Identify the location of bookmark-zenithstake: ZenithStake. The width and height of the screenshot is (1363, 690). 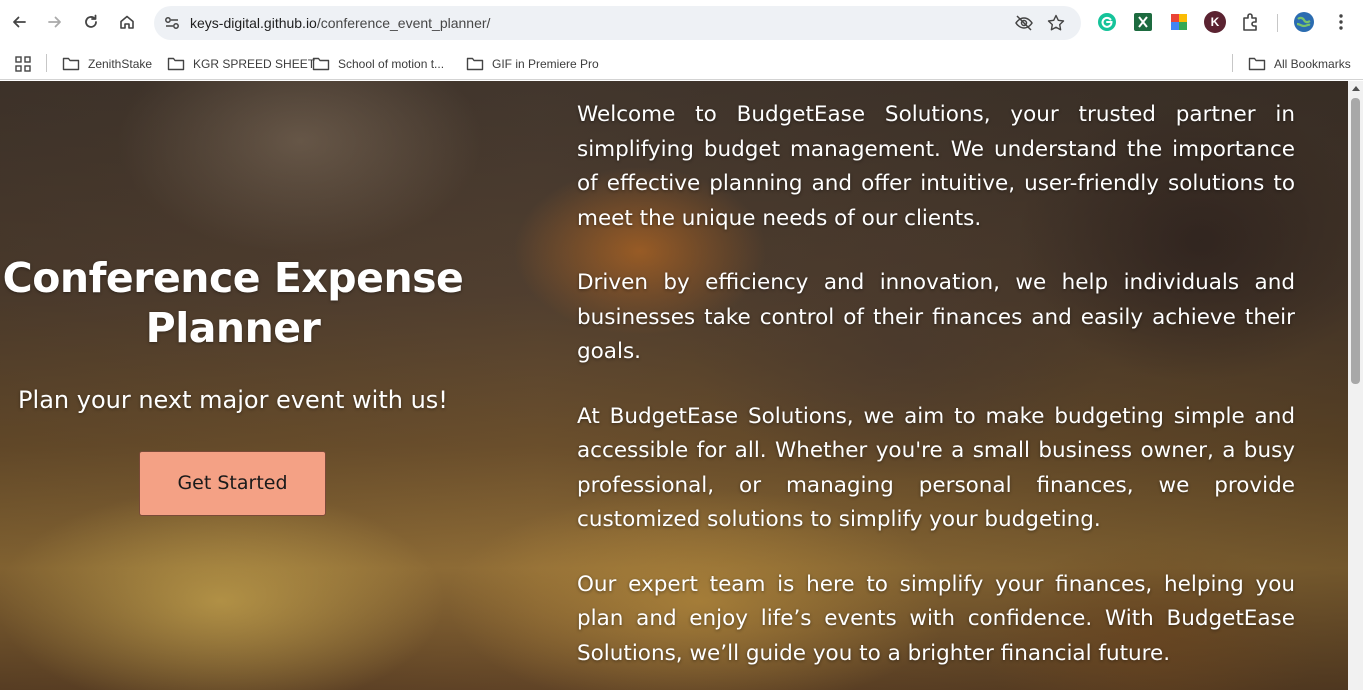
(107, 64).